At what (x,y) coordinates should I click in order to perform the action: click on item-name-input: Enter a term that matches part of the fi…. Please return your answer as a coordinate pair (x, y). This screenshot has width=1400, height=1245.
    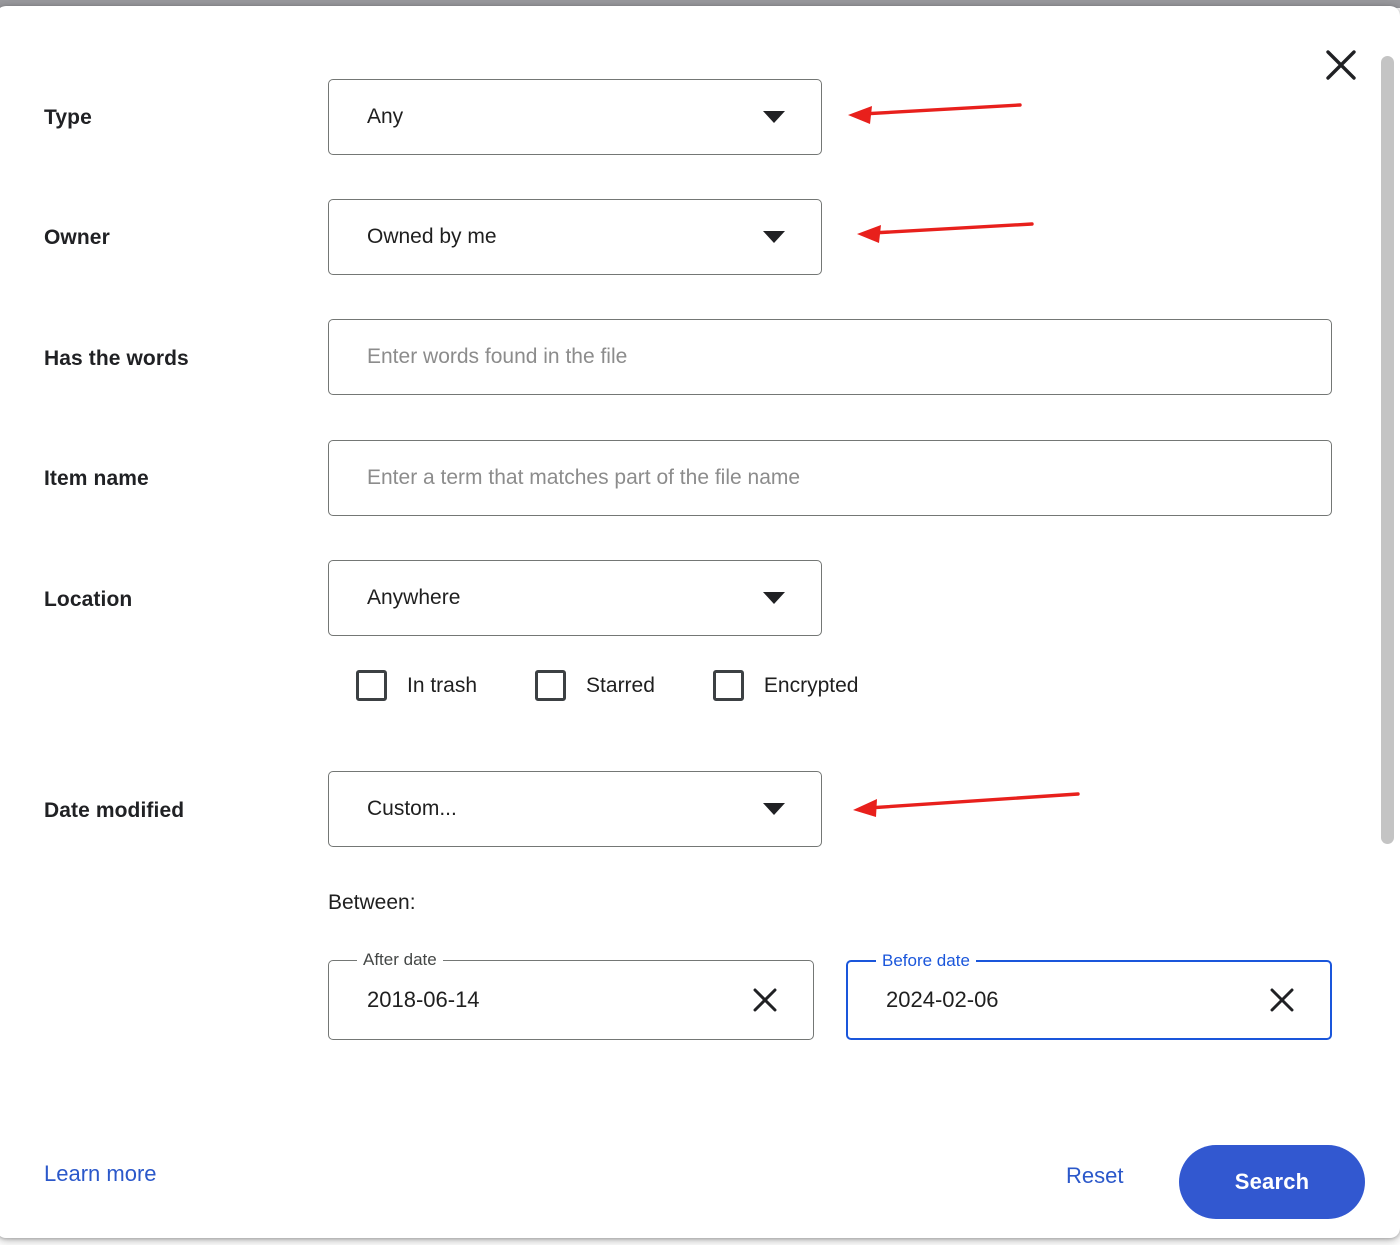
    Looking at the image, I should click on (830, 478).